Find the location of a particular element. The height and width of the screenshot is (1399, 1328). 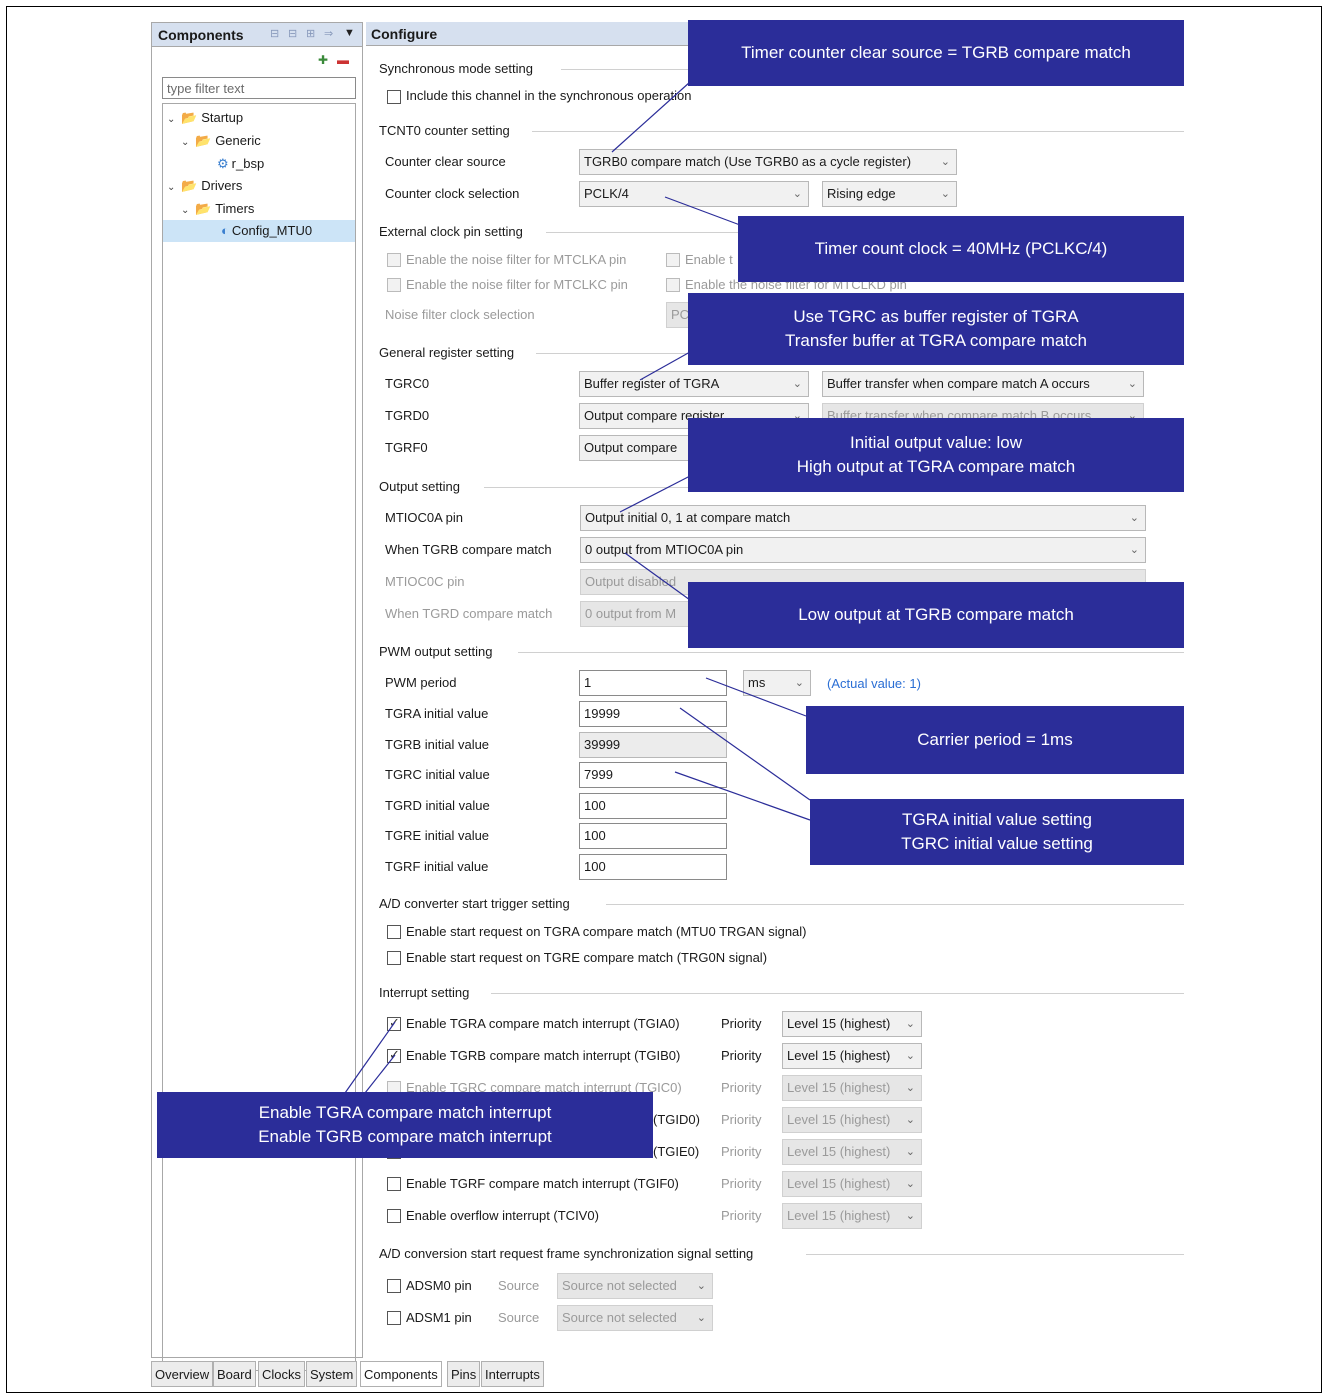

tab-overview: Overview is located at coordinates (182, 1374).